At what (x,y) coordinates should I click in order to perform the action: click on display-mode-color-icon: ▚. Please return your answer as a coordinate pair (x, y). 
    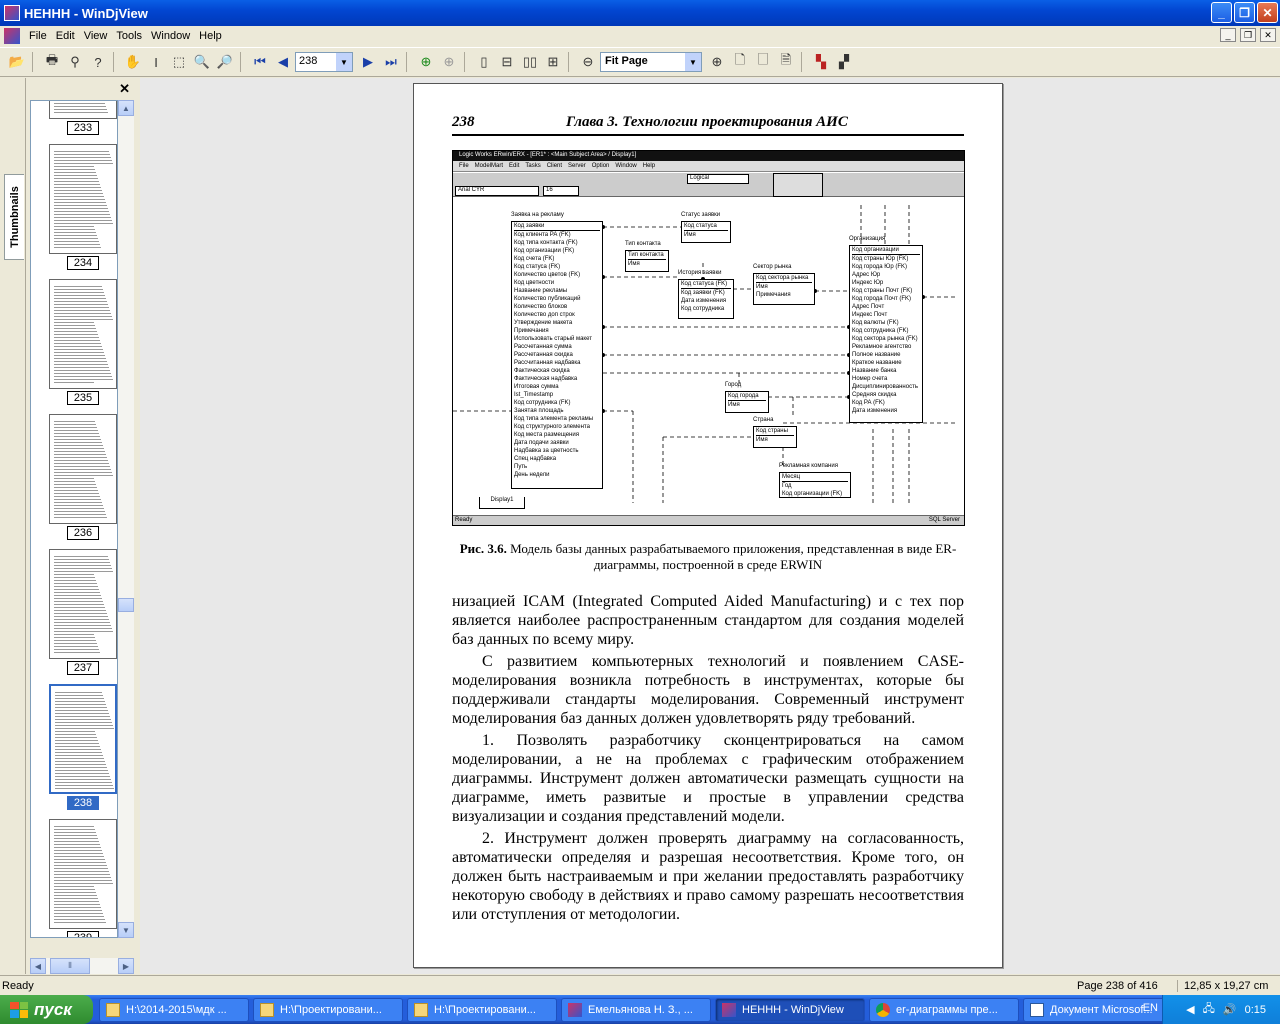
    Looking at the image, I should click on (821, 62).